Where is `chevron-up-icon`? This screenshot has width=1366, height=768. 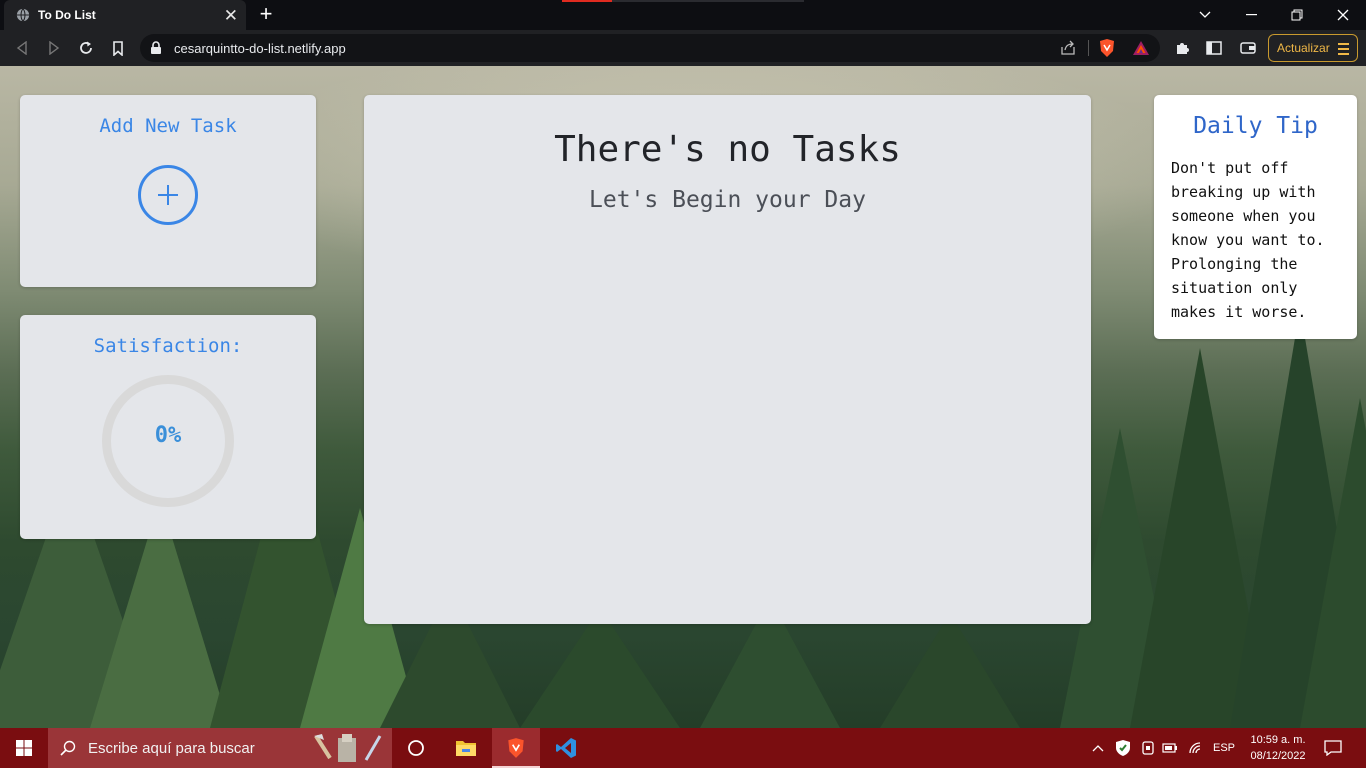 chevron-up-icon is located at coordinates (1098, 748).